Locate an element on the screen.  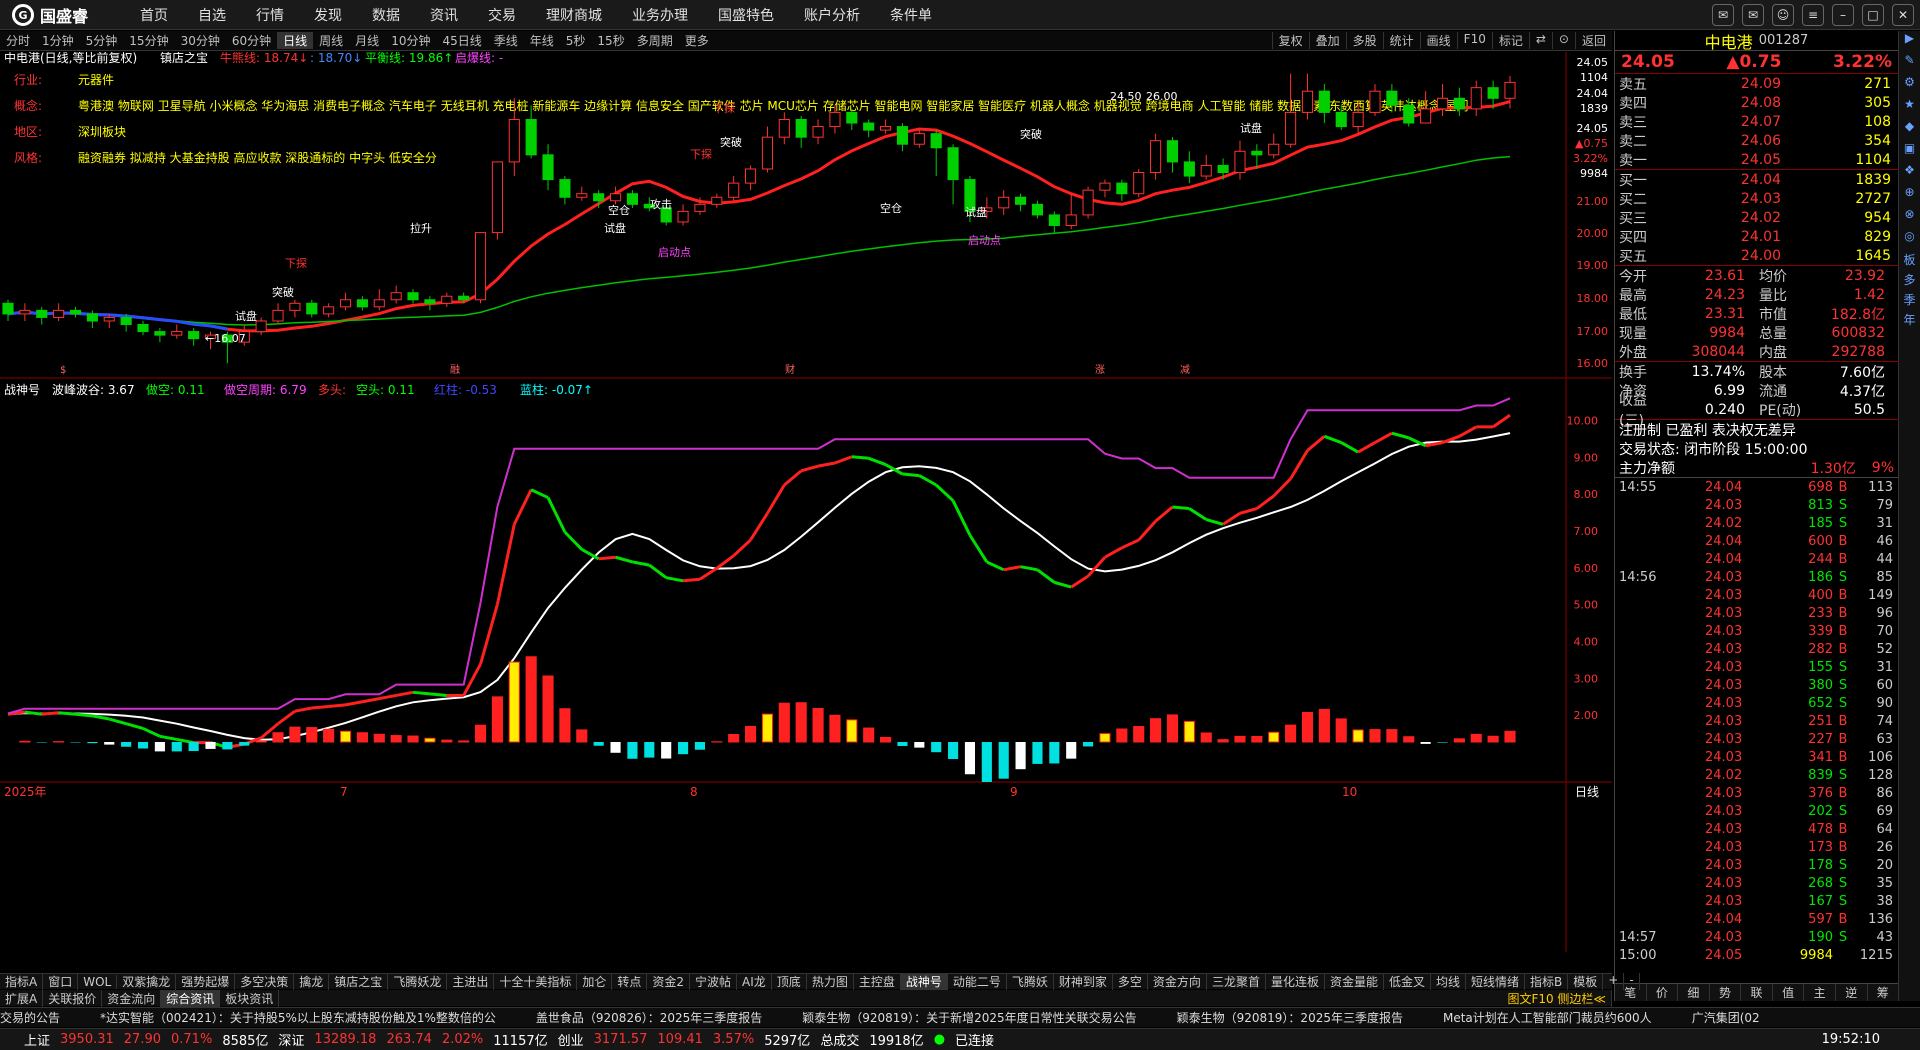
quote-tab: 筹 is located at coordinates (1884, 992).